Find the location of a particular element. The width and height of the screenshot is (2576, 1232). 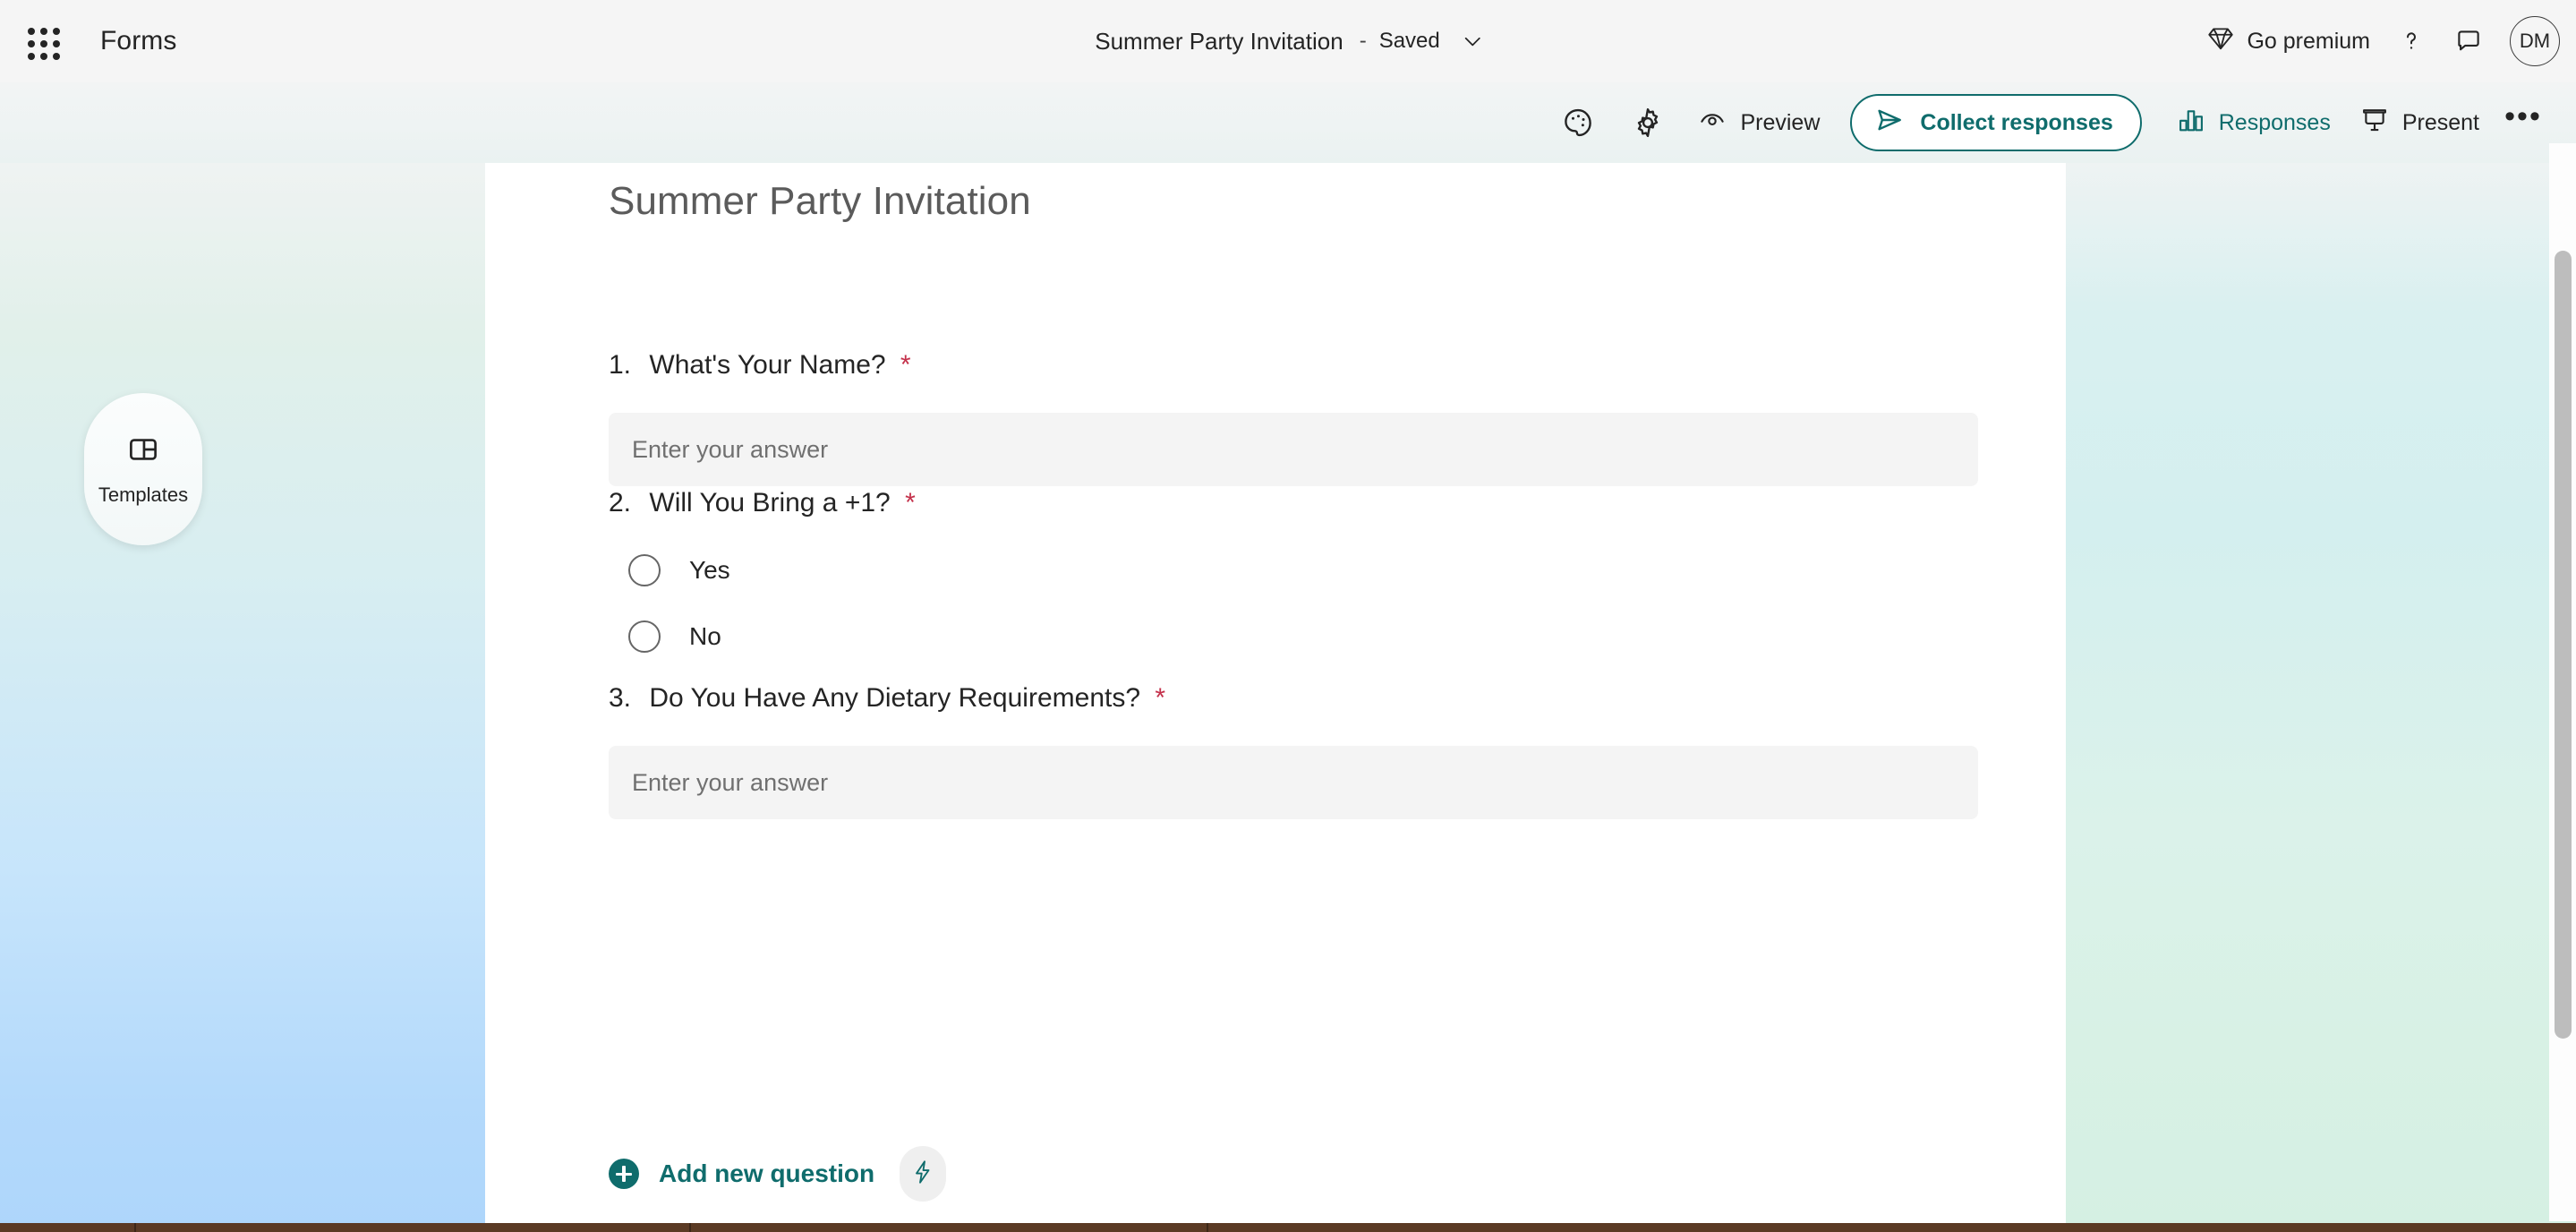

question-number: 2. is located at coordinates (620, 503).